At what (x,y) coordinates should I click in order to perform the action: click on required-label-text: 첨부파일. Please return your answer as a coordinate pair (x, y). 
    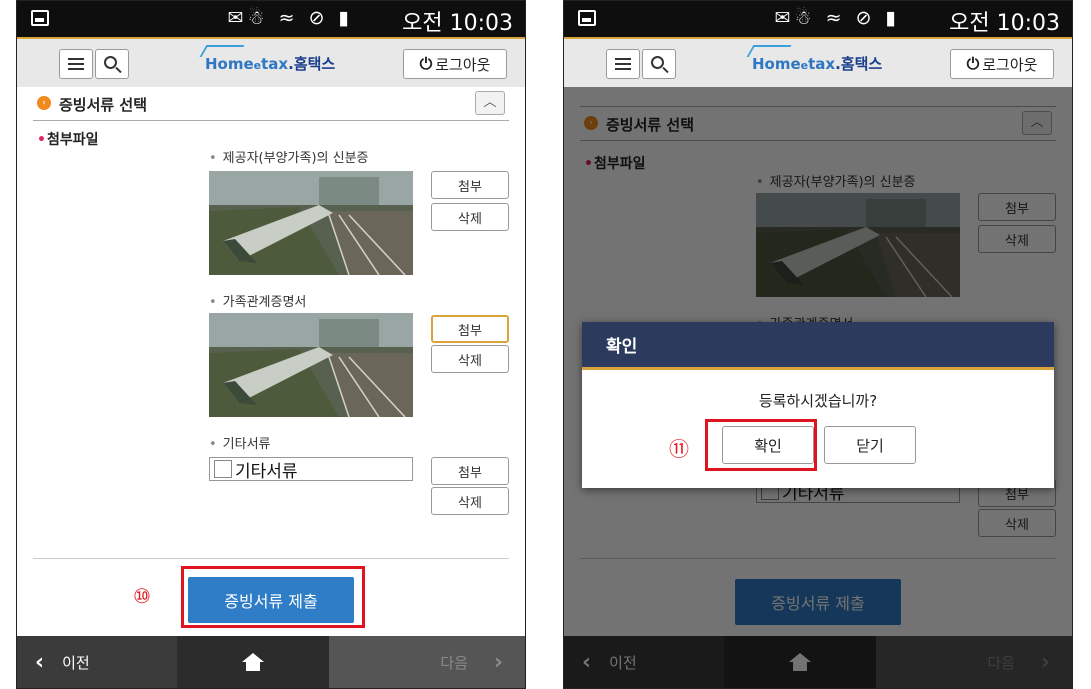
    Looking at the image, I should click on (72, 140).